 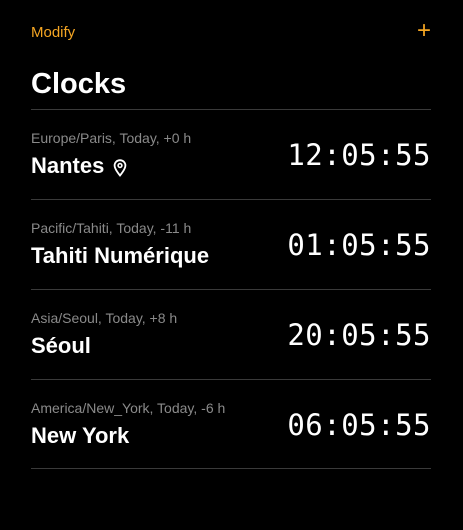 I want to click on timezone-info: America/New_York, Today, -6 h, so click(x=128, y=408).